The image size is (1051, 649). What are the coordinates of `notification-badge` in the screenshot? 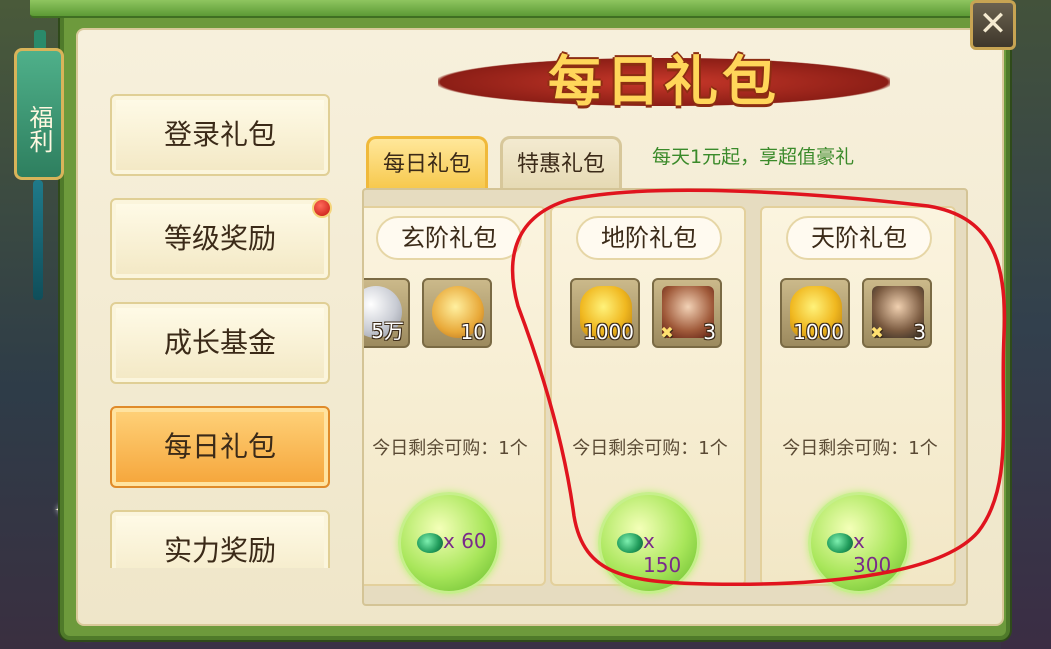 It's located at (322, 208).